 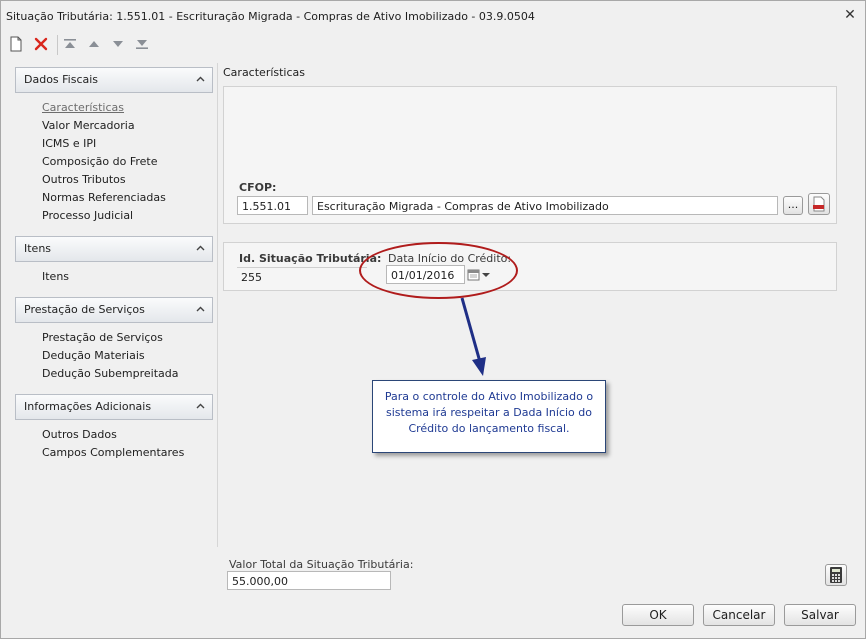 I want to click on sidebar-item-outros-dados: Outros Dados, so click(x=79, y=434).